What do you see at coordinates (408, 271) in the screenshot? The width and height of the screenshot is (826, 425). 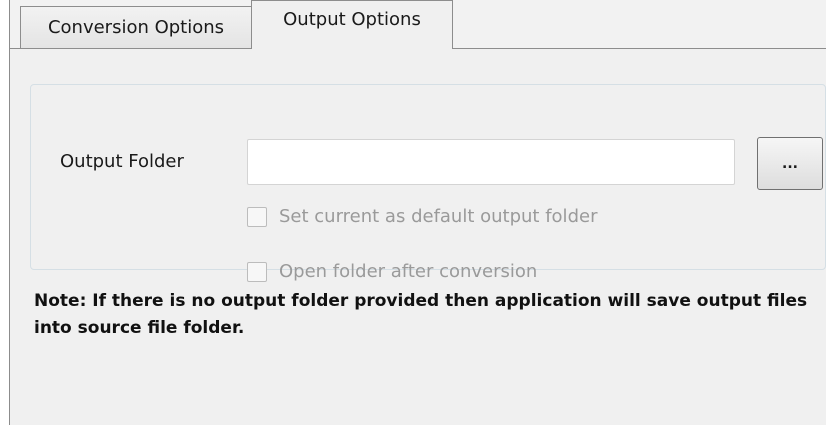 I see `open-folder-after-label: Open folder after conversion` at bounding box center [408, 271].